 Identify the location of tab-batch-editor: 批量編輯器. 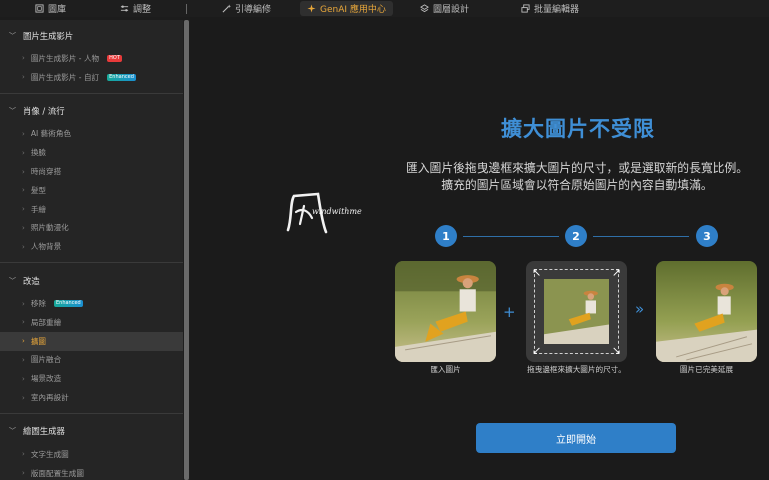
(550, 8).